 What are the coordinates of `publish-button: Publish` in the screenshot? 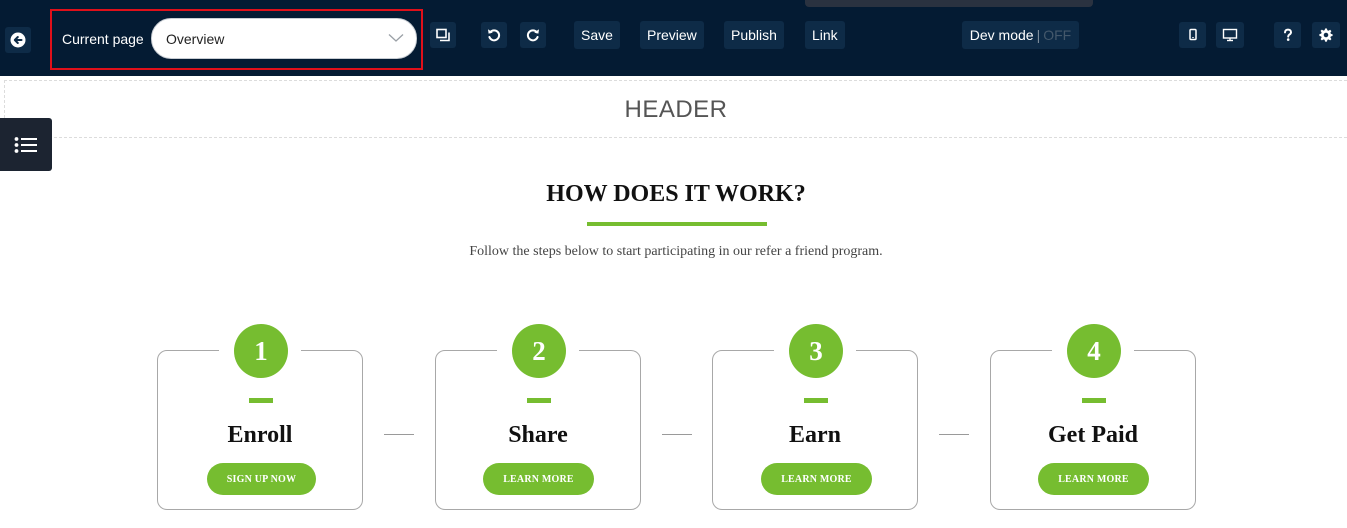 It's located at (754, 35).